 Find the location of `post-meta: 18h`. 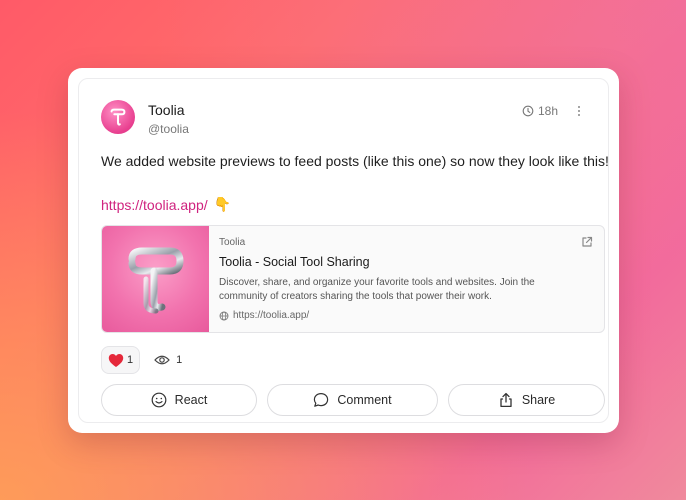

post-meta: 18h is located at coordinates (553, 111).